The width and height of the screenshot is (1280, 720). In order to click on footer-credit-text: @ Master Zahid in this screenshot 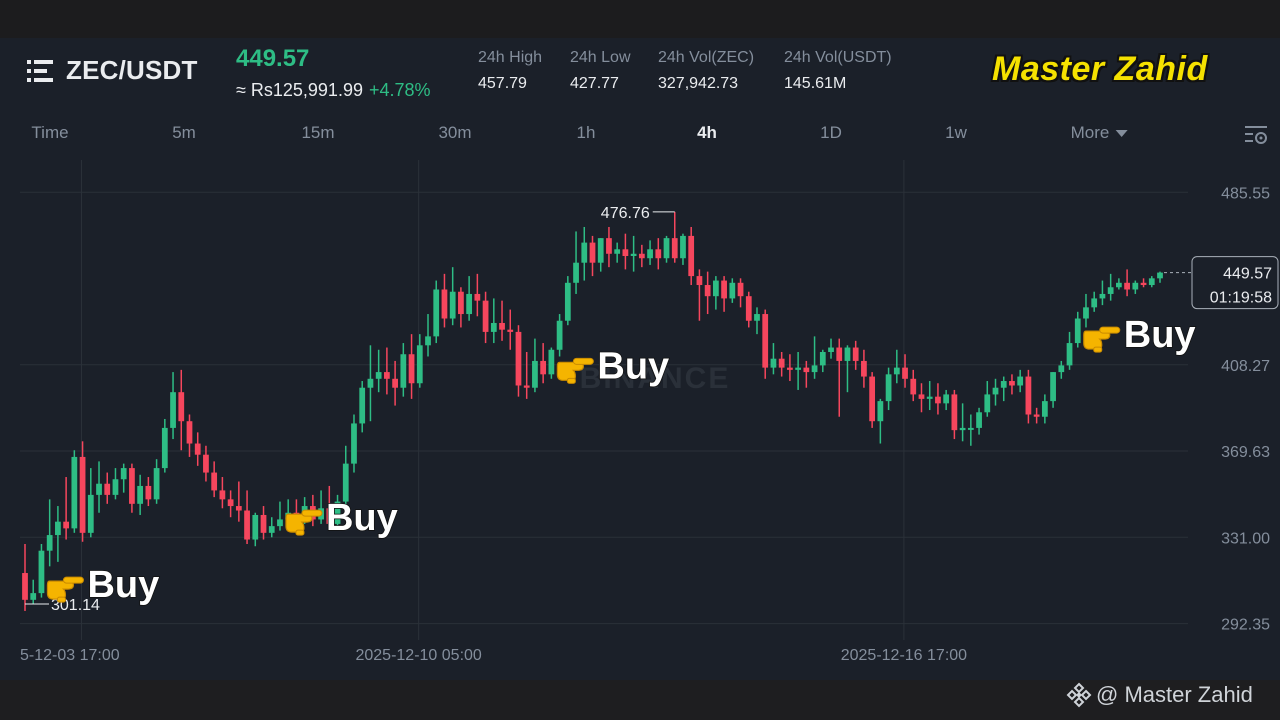, I will do `click(1174, 694)`.